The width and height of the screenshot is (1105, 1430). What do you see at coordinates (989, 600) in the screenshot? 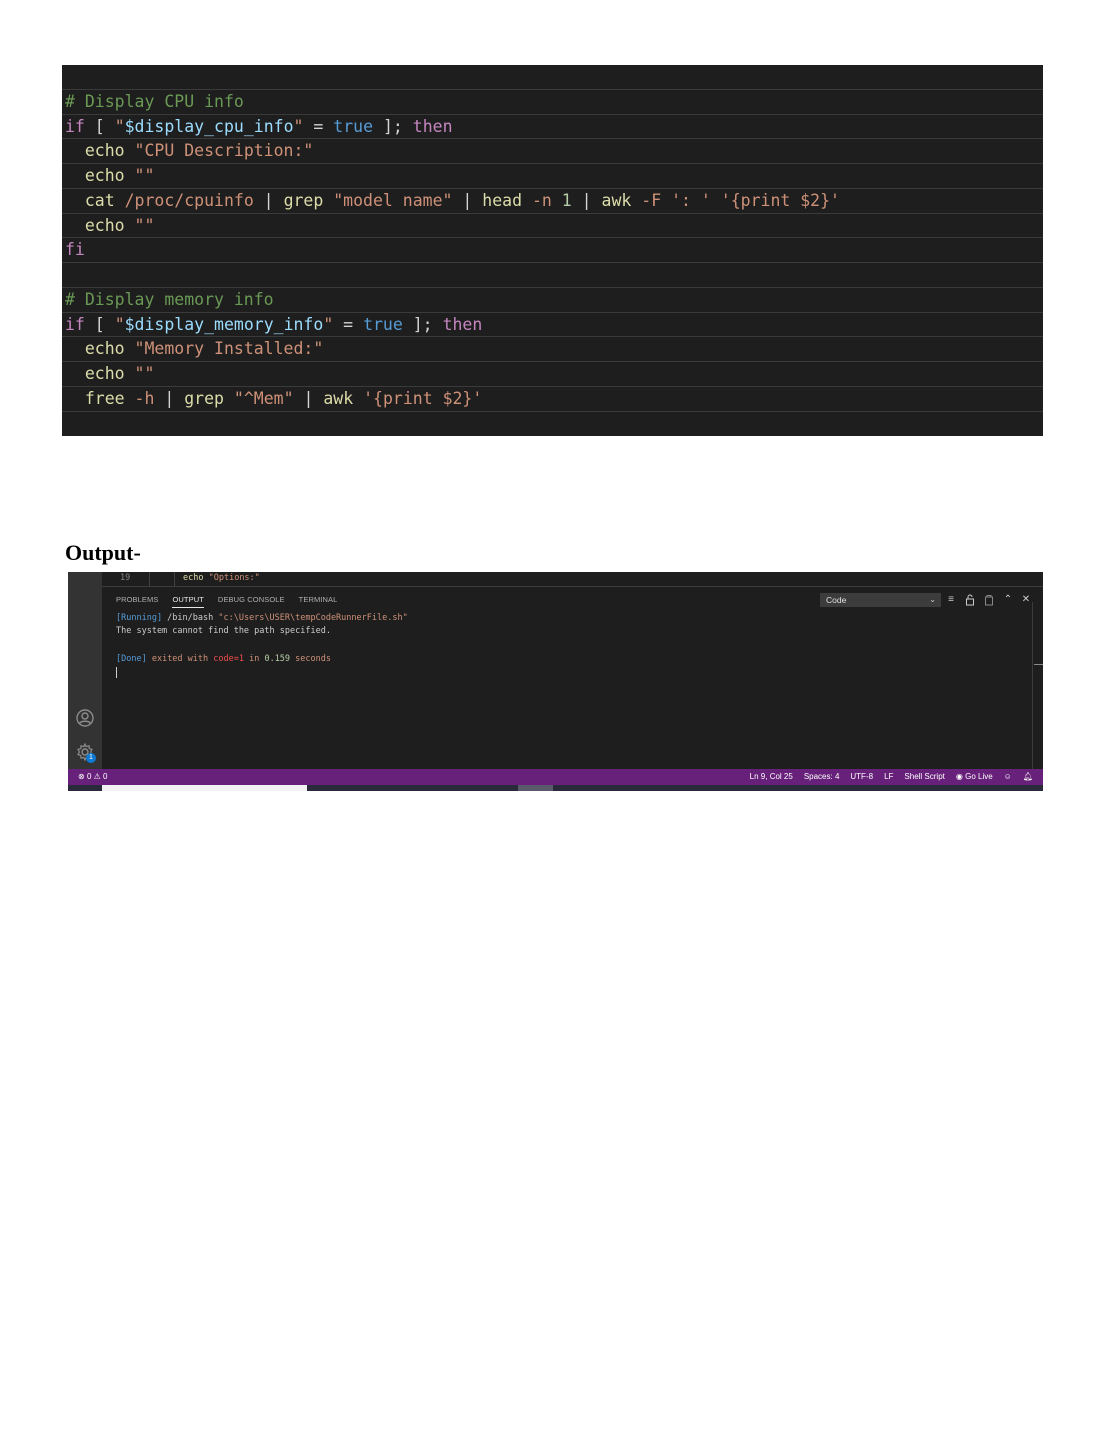
I see `clear-output-icon` at bounding box center [989, 600].